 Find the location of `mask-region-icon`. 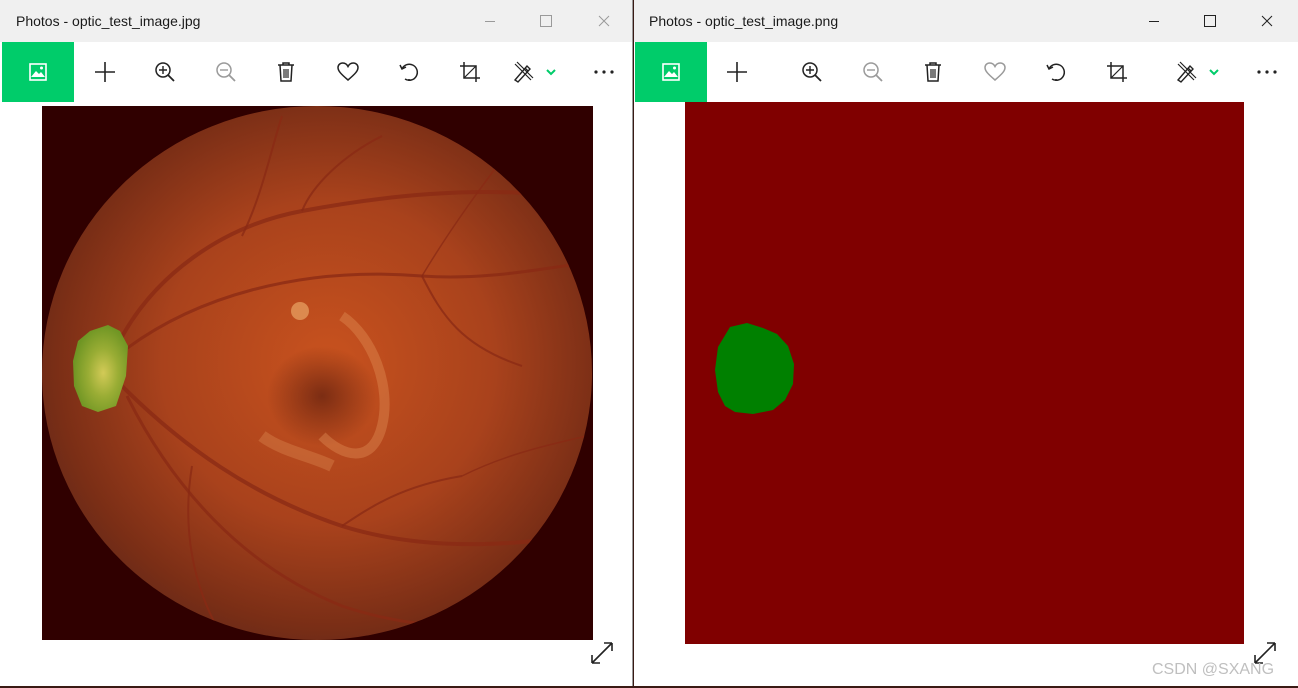

mask-region-icon is located at coordinates (754, 368).